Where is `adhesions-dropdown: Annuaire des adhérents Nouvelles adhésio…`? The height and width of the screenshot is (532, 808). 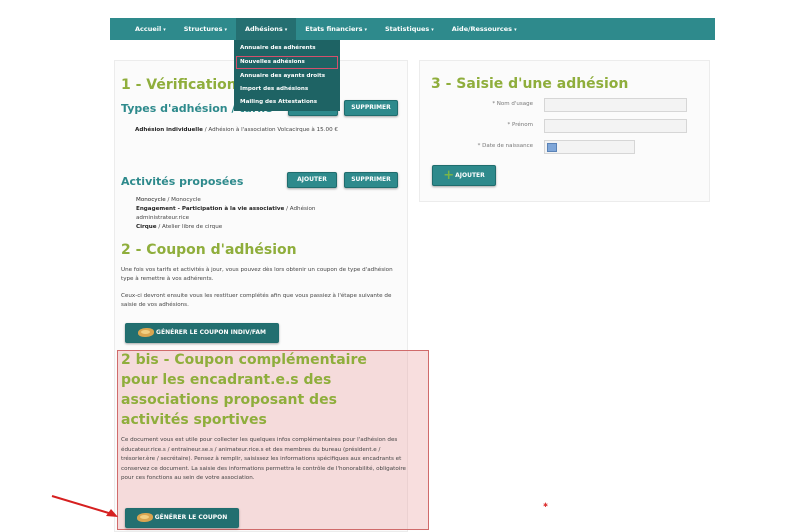
adhesions-dropdown: Annuaire des adhérents Nouvelles adhésio… is located at coordinates (287, 75).